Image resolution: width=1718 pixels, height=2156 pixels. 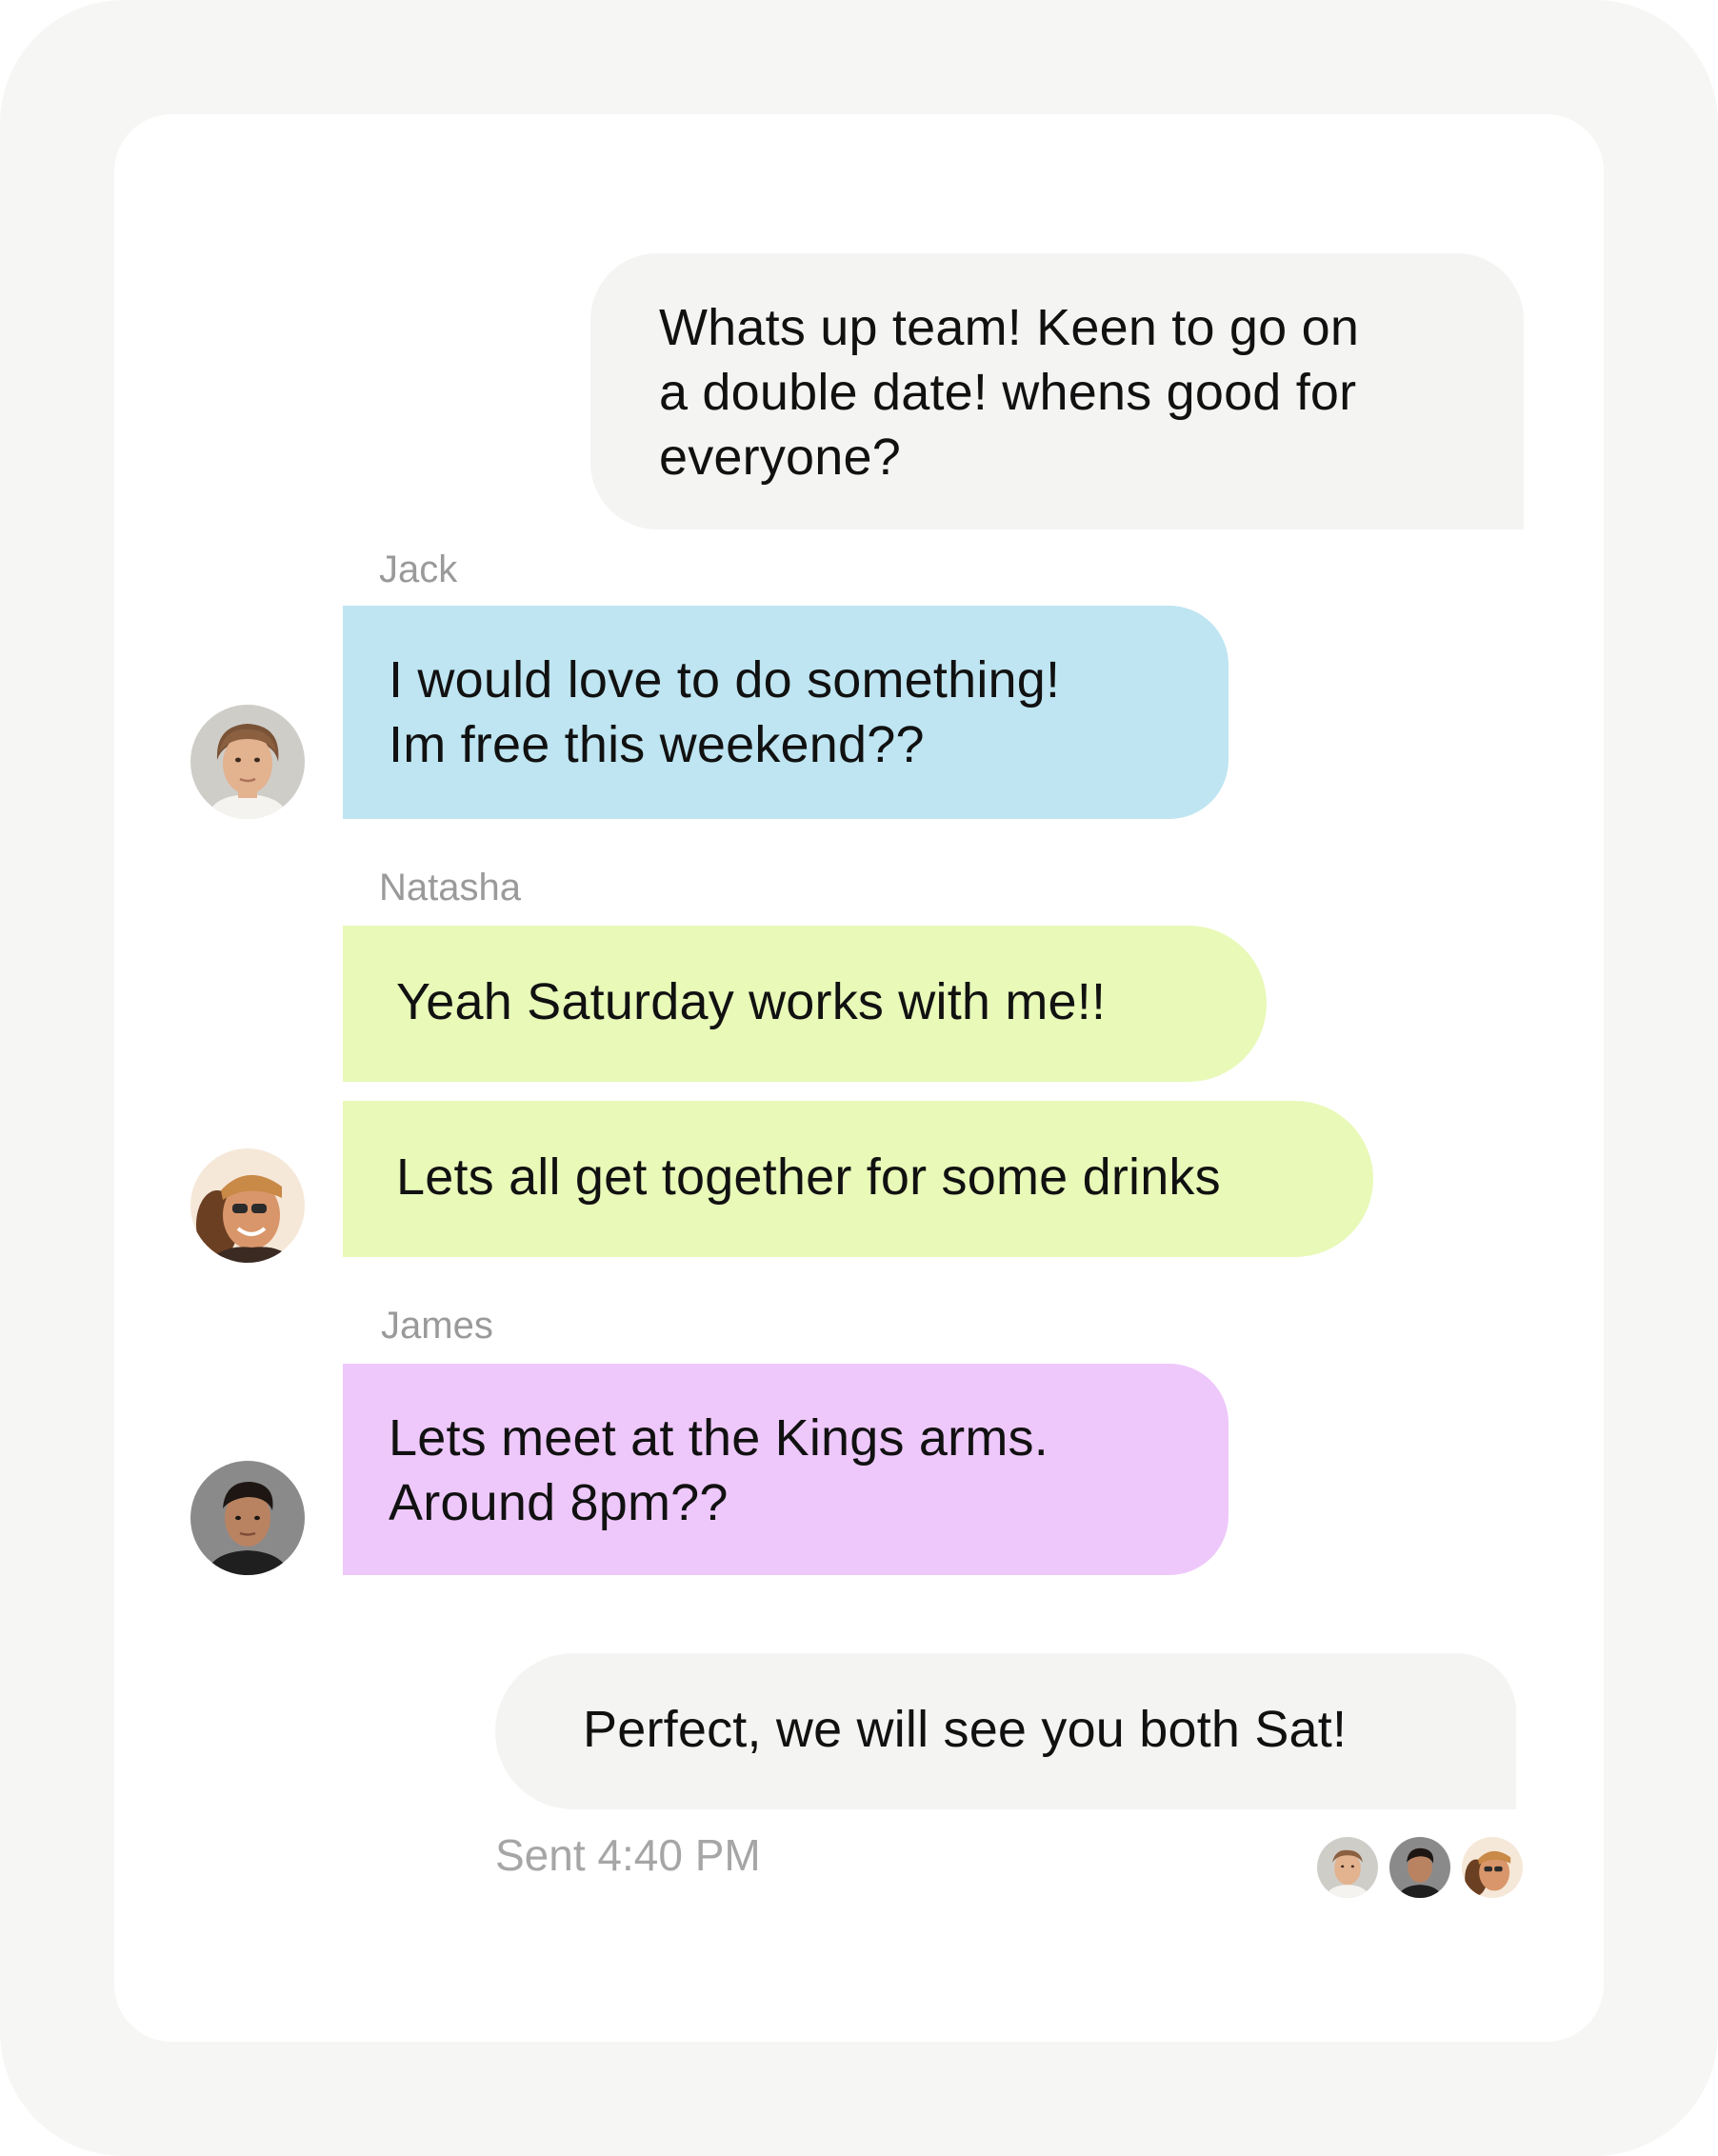 I want to click on sender-name-james: James, so click(x=437, y=1326).